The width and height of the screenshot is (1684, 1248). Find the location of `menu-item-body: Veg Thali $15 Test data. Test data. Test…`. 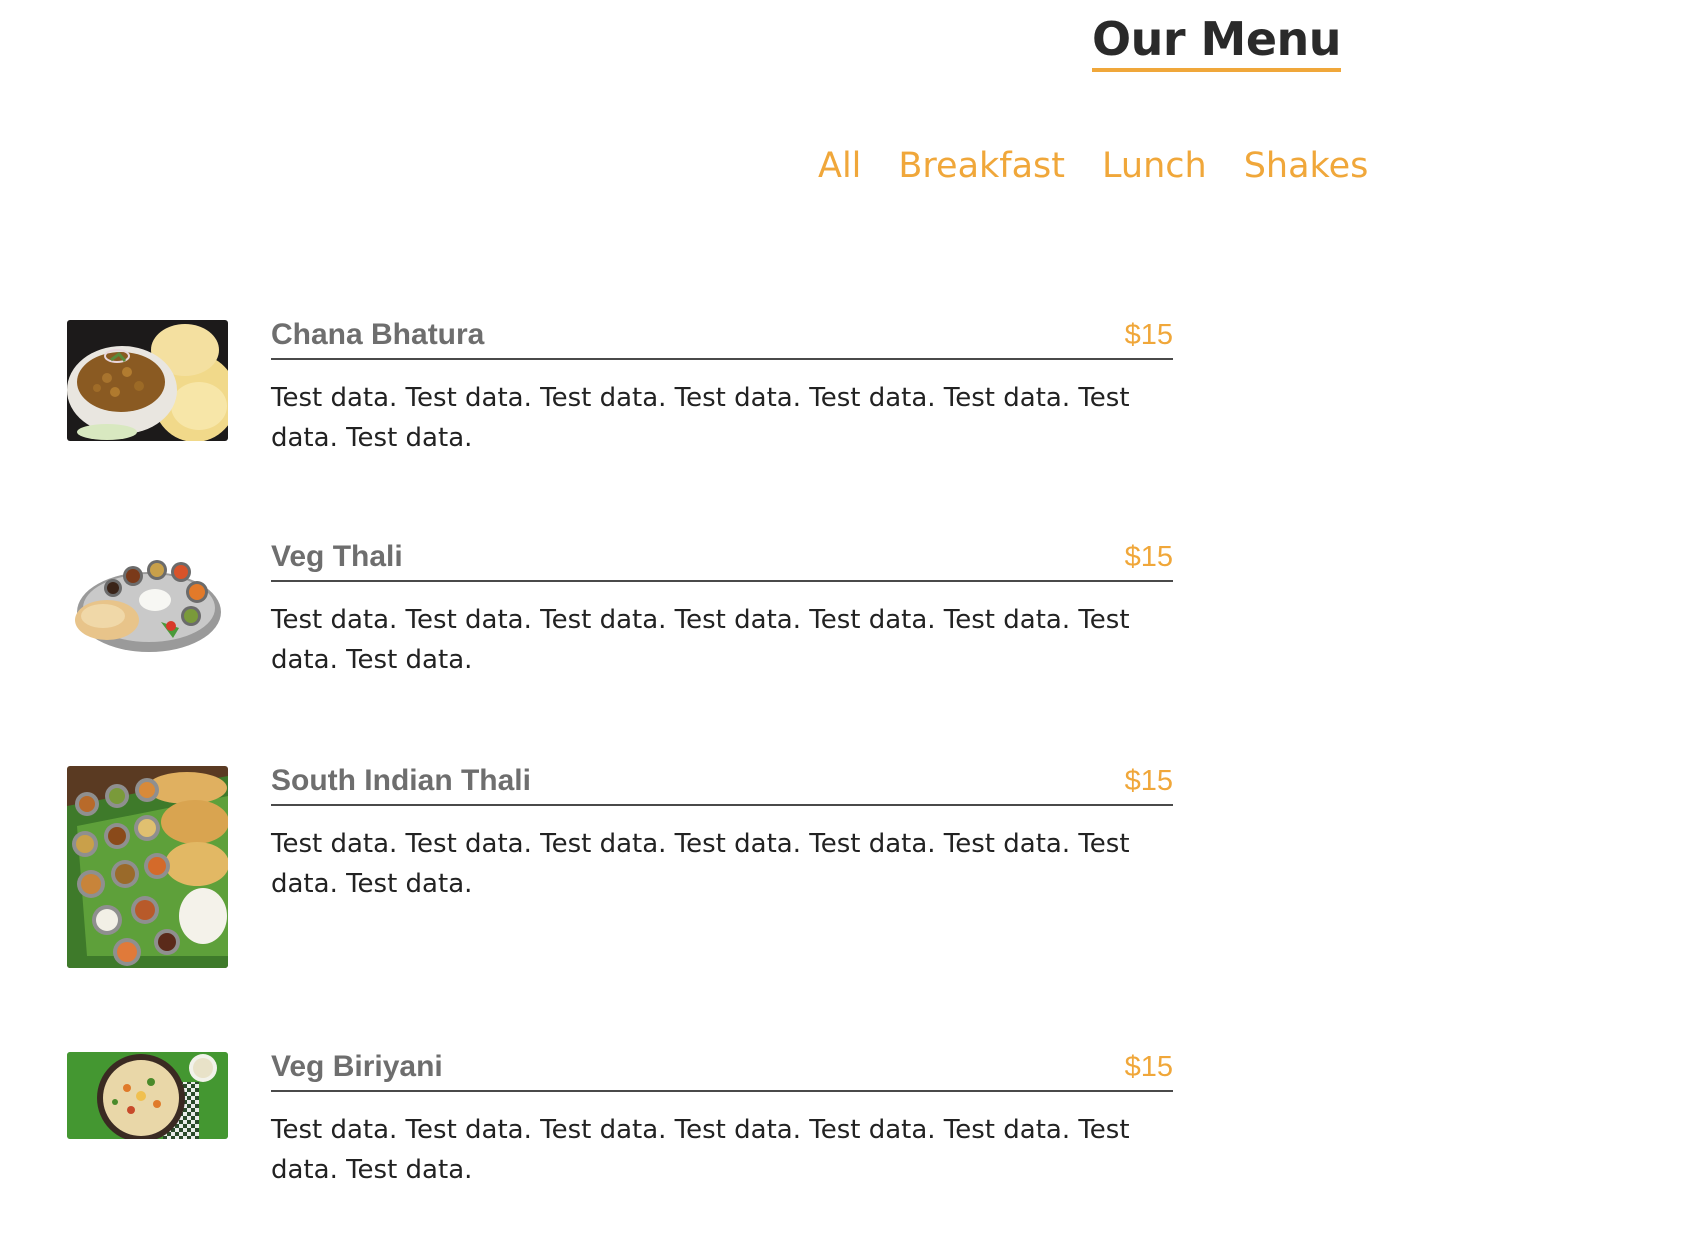

menu-item-body: Veg Thali $15 Test data. Test data. Test… is located at coordinates (722, 608).